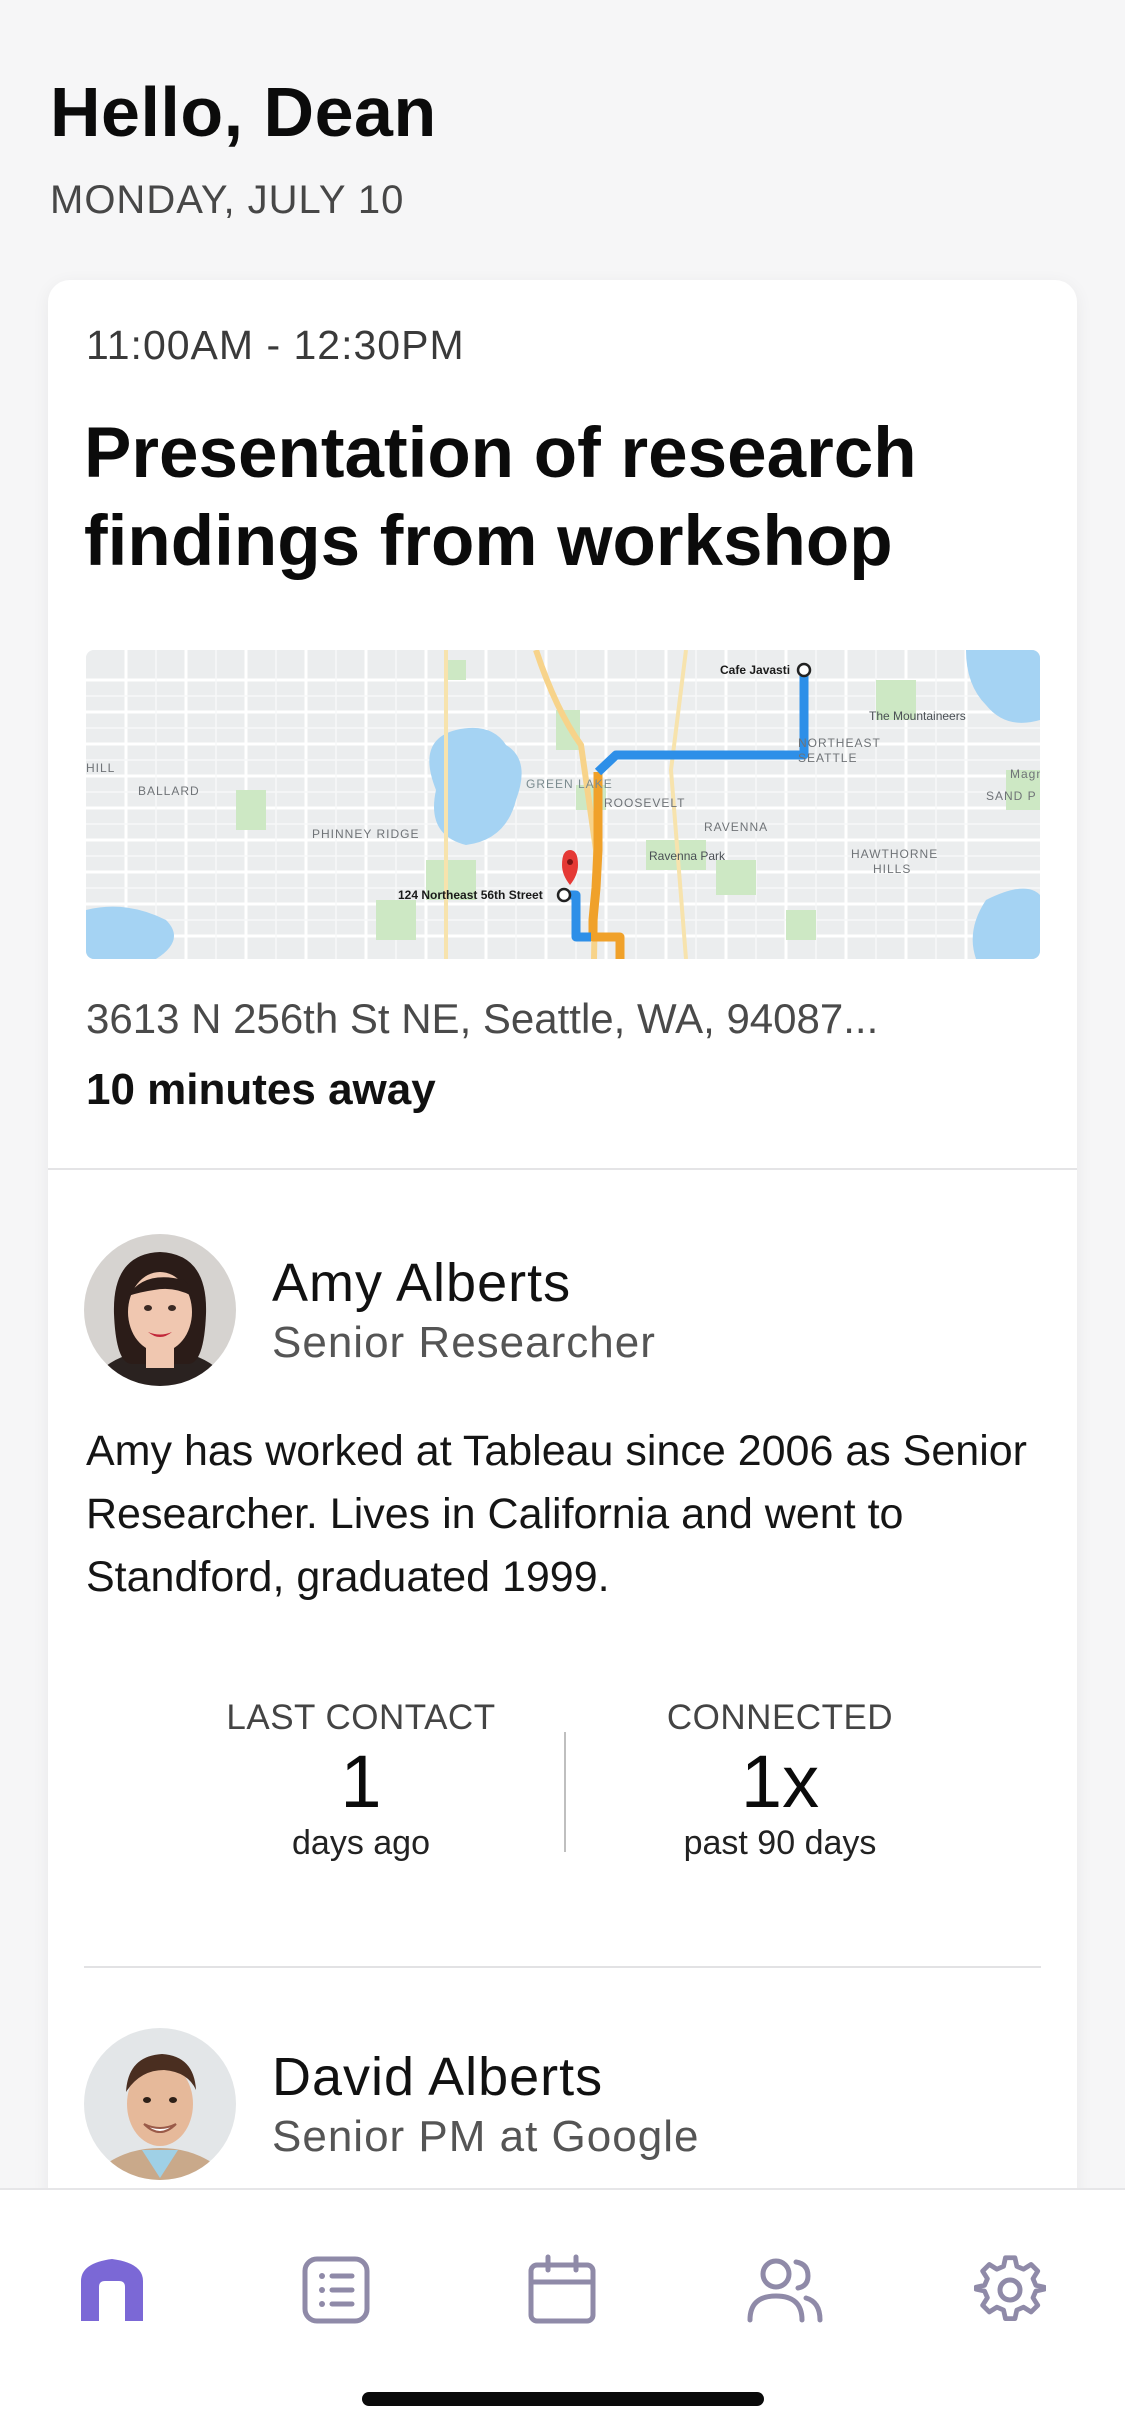 Image resolution: width=1125 pixels, height=2436 pixels. What do you see at coordinates (562, 1169) in the screenshot?
I see `section-divider` at bounding box center [562, 1169].